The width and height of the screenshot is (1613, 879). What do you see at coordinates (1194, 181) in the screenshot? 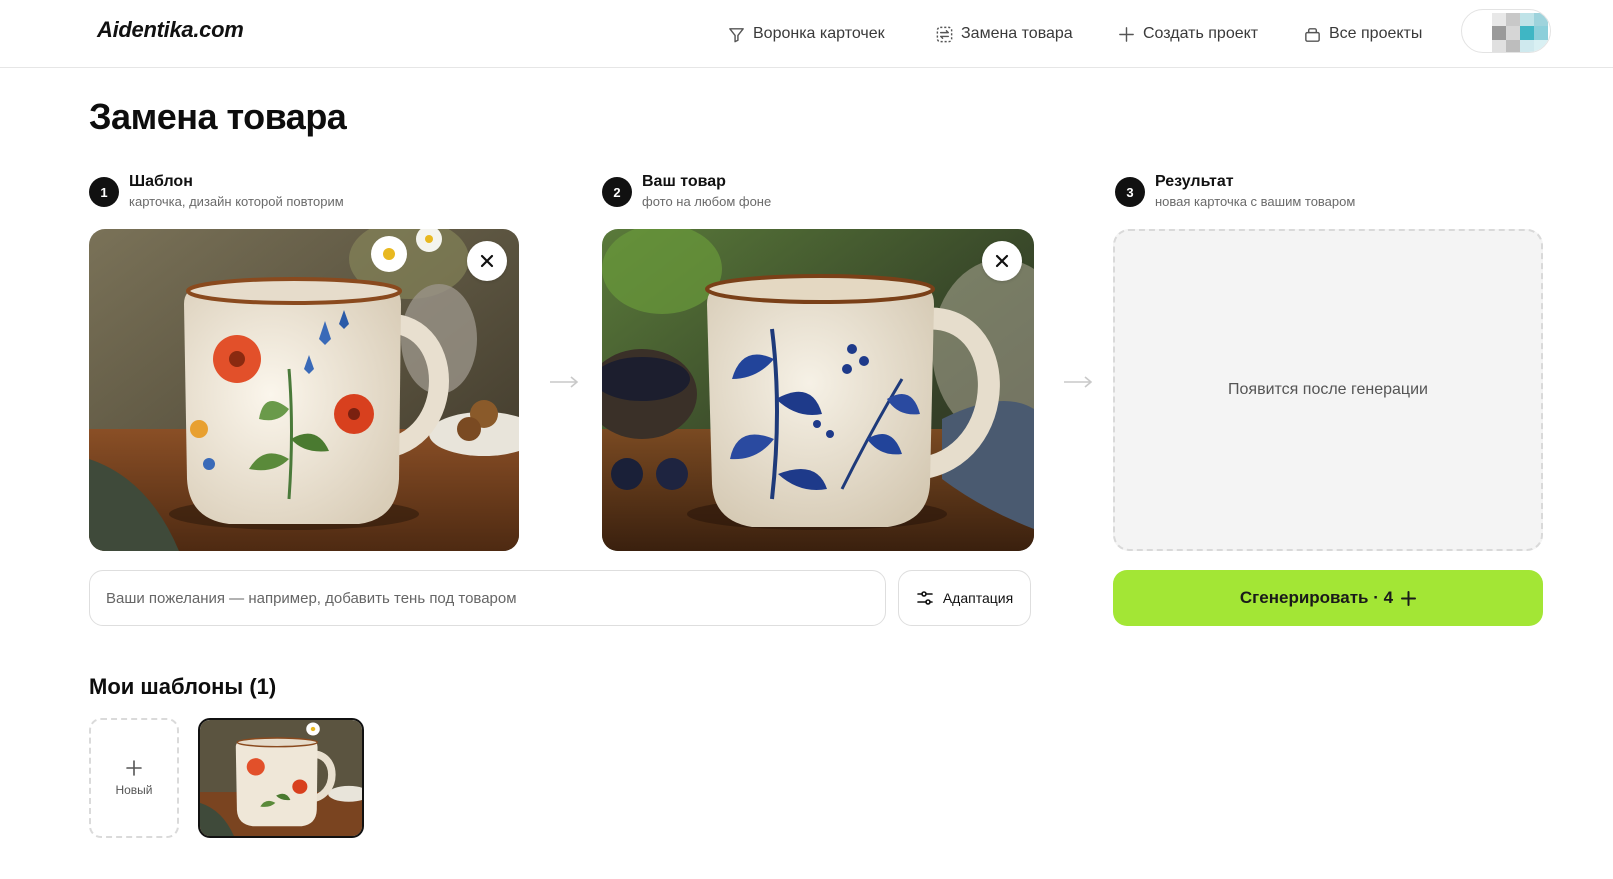
I see `step-title: Результат` at bounding box center [1194, 181].